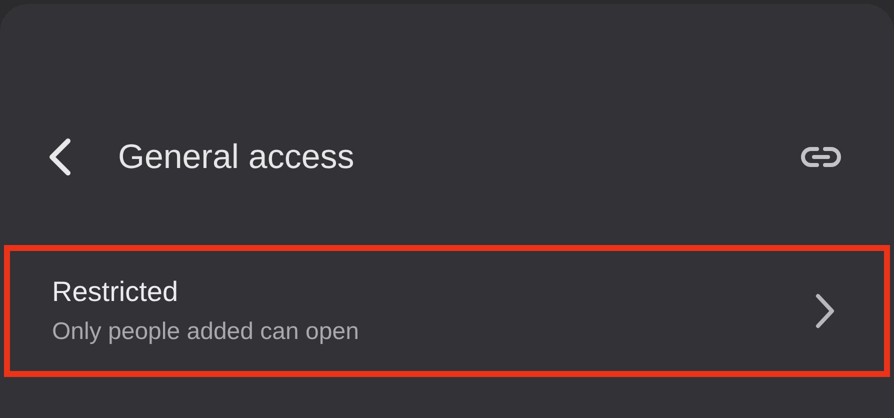 The width and height of the screenshot is (894, 418). I want to click on option-description: Only people added can open, so click(205, 332).